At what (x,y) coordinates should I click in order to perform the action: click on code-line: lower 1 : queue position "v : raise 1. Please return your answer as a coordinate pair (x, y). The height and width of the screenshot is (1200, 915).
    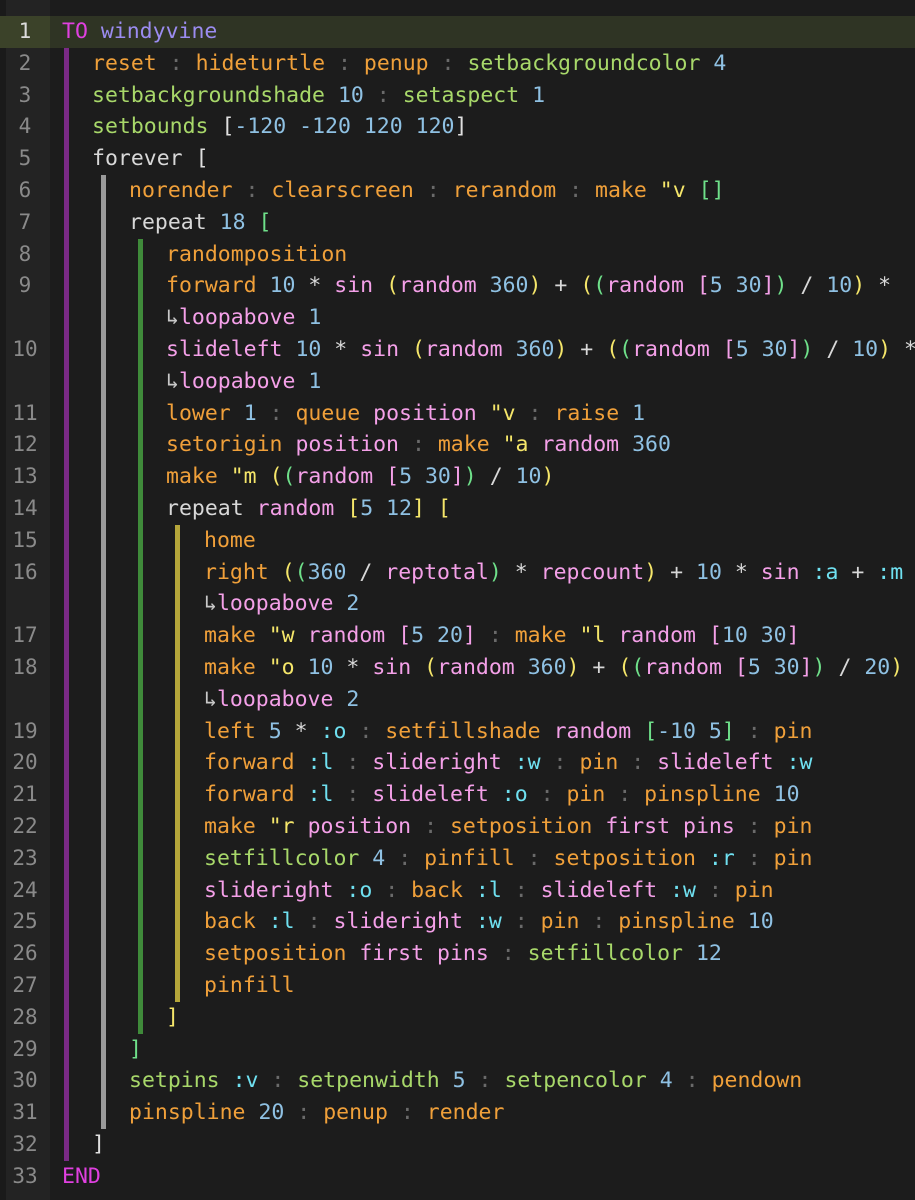
    Looking at the image, I should click on (405, 414).